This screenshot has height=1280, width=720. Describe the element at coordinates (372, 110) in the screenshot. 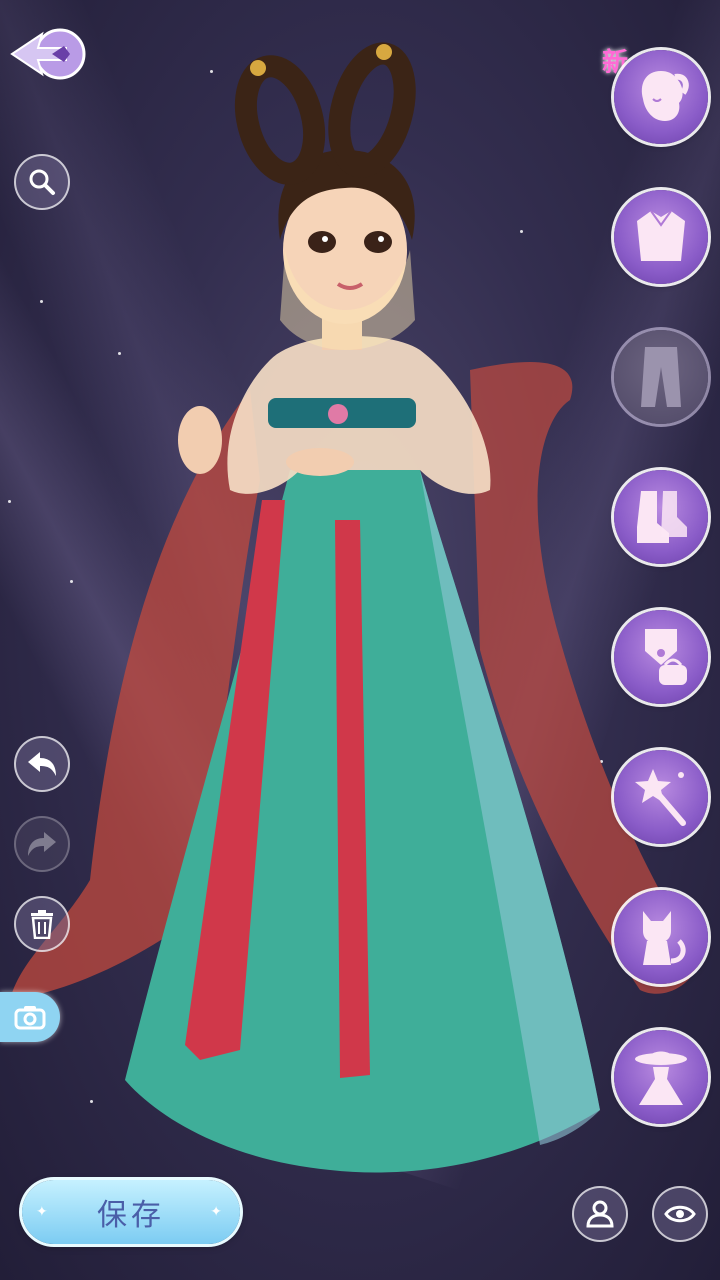

I see `hair-loop-right` at that location.